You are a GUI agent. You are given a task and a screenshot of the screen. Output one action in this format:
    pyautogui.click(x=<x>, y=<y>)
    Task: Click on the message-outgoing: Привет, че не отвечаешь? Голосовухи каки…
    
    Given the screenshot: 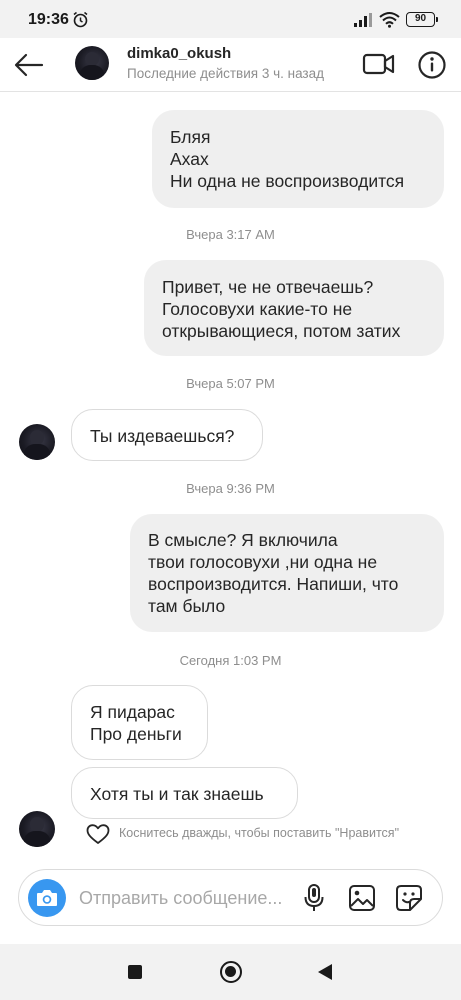 What is the action you would take?
    pyautogui.click(x=294, y=308)
    